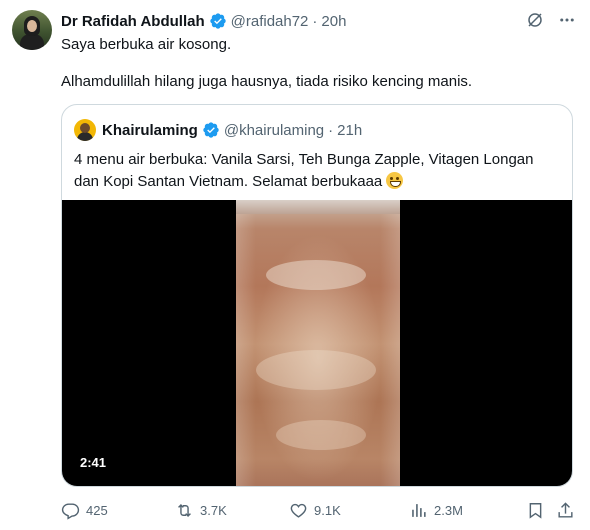  I want to click on reply-icon, so click(70, 511).